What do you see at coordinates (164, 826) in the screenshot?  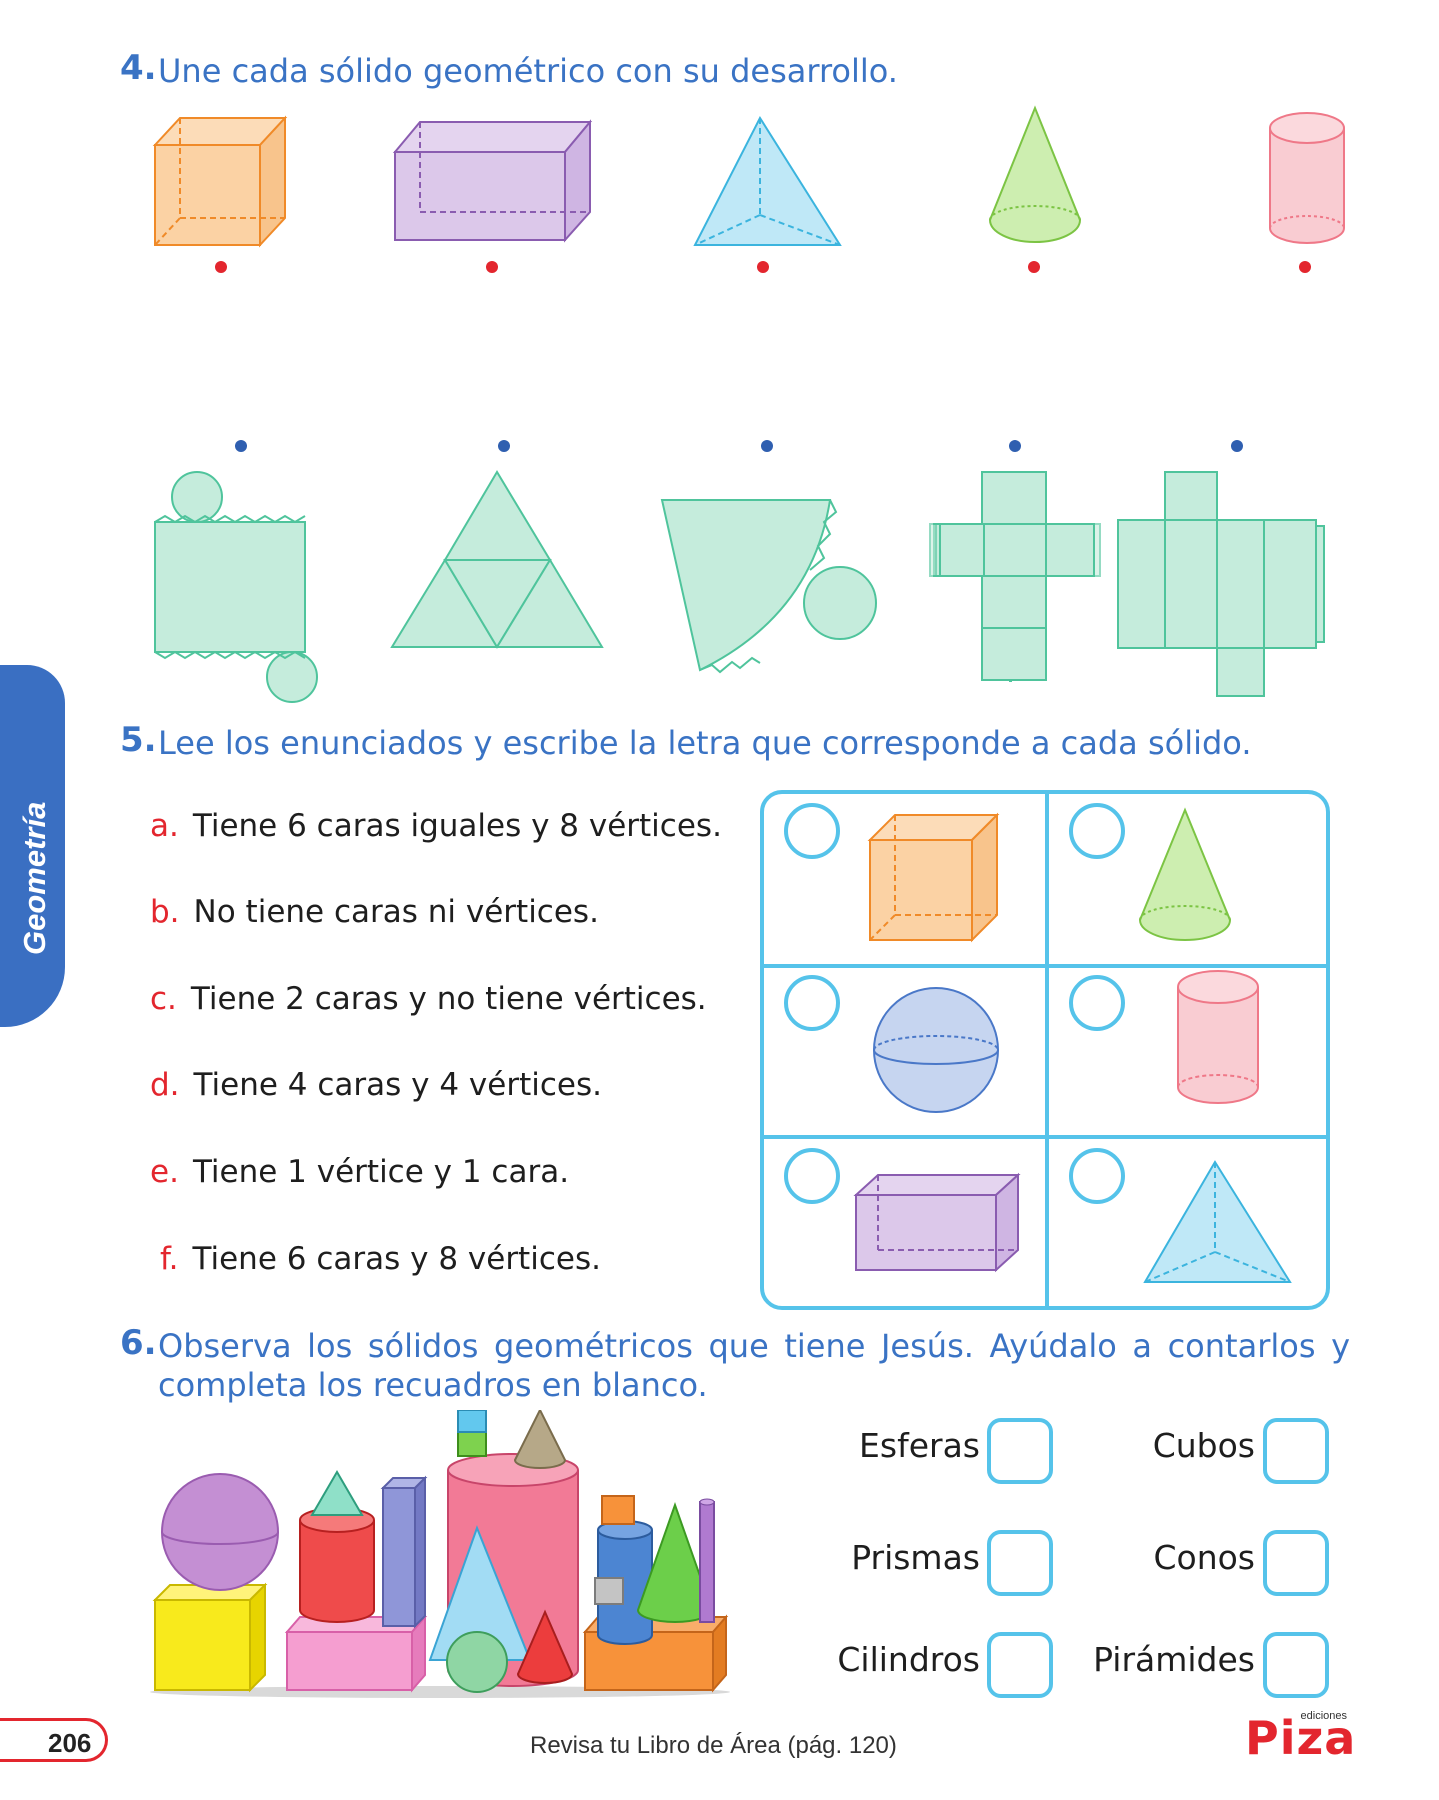 I see `statement-letter: a.` at bounding box center [164, 826].